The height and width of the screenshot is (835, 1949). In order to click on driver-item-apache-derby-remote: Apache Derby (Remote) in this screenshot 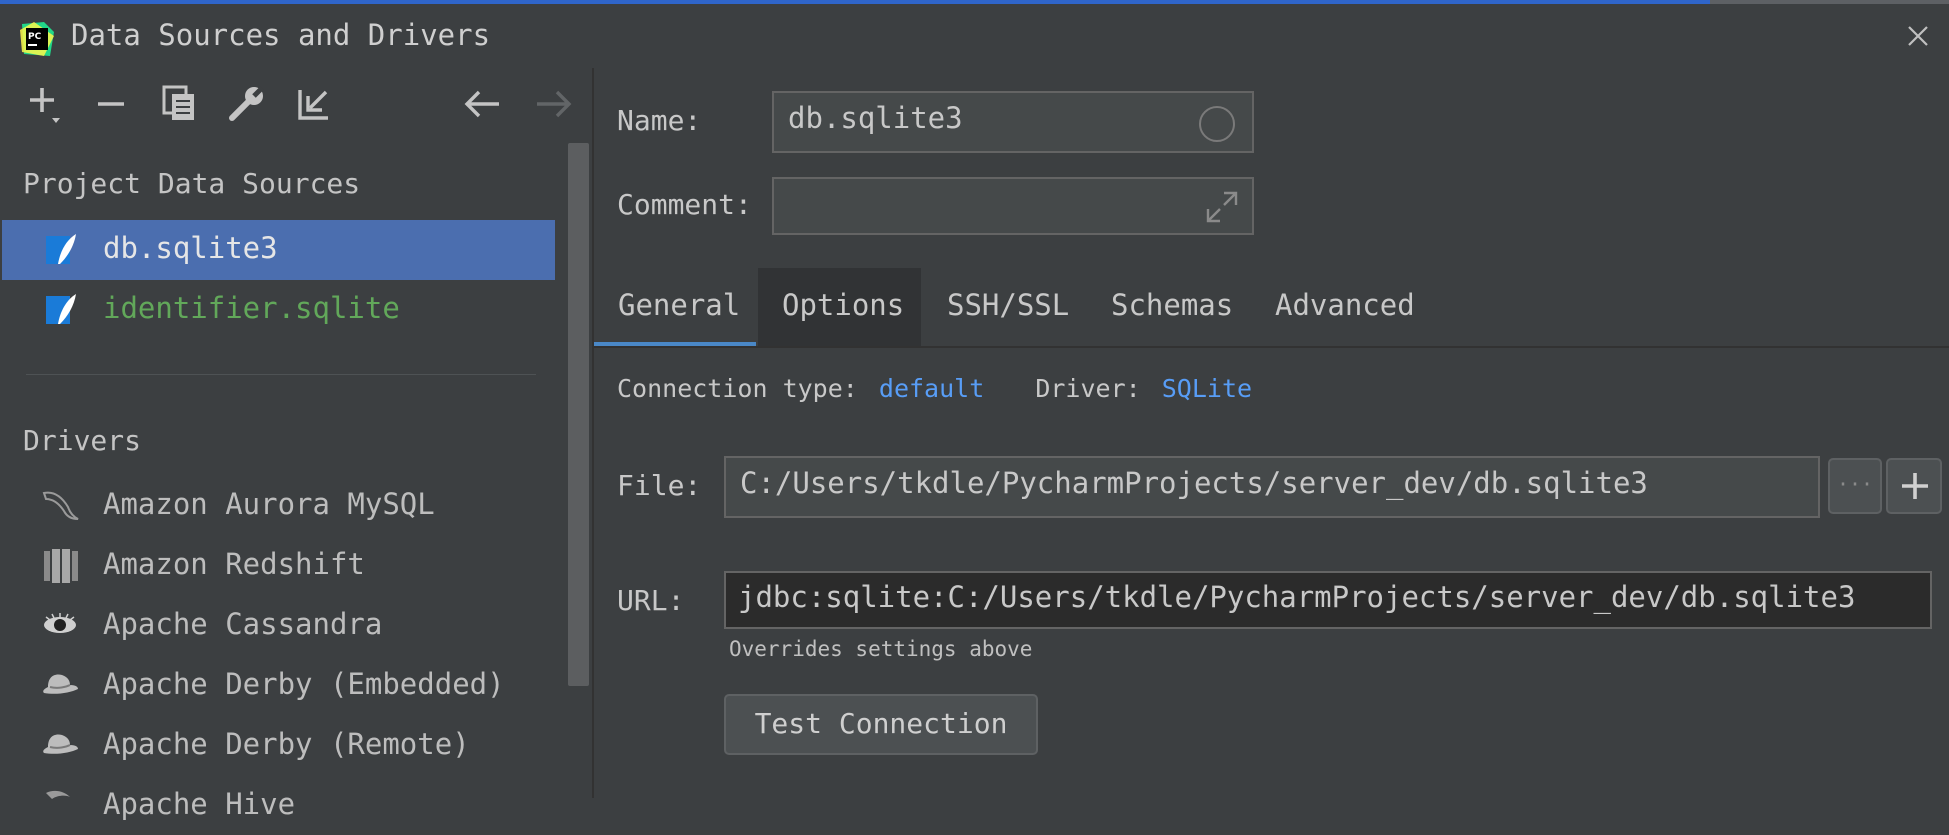, I will do `click(277, 746)`.